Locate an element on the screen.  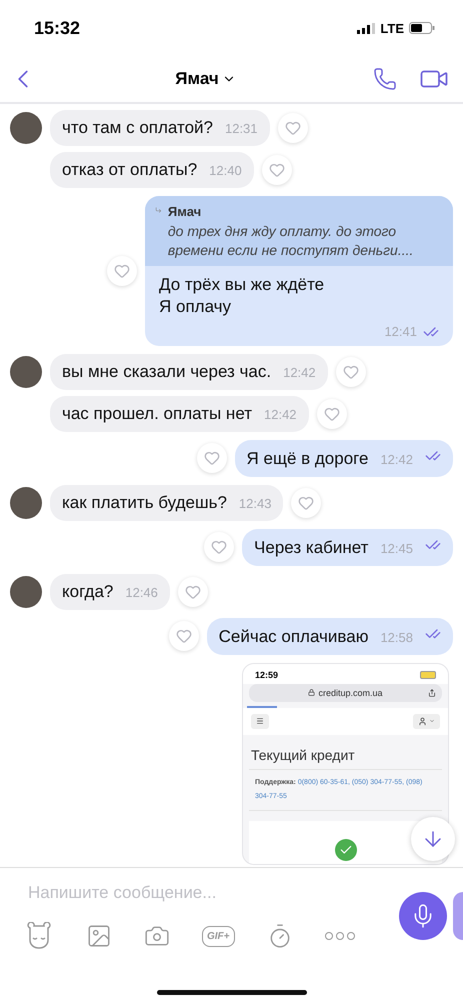
phone-icon is located at coordinates (385, 79).